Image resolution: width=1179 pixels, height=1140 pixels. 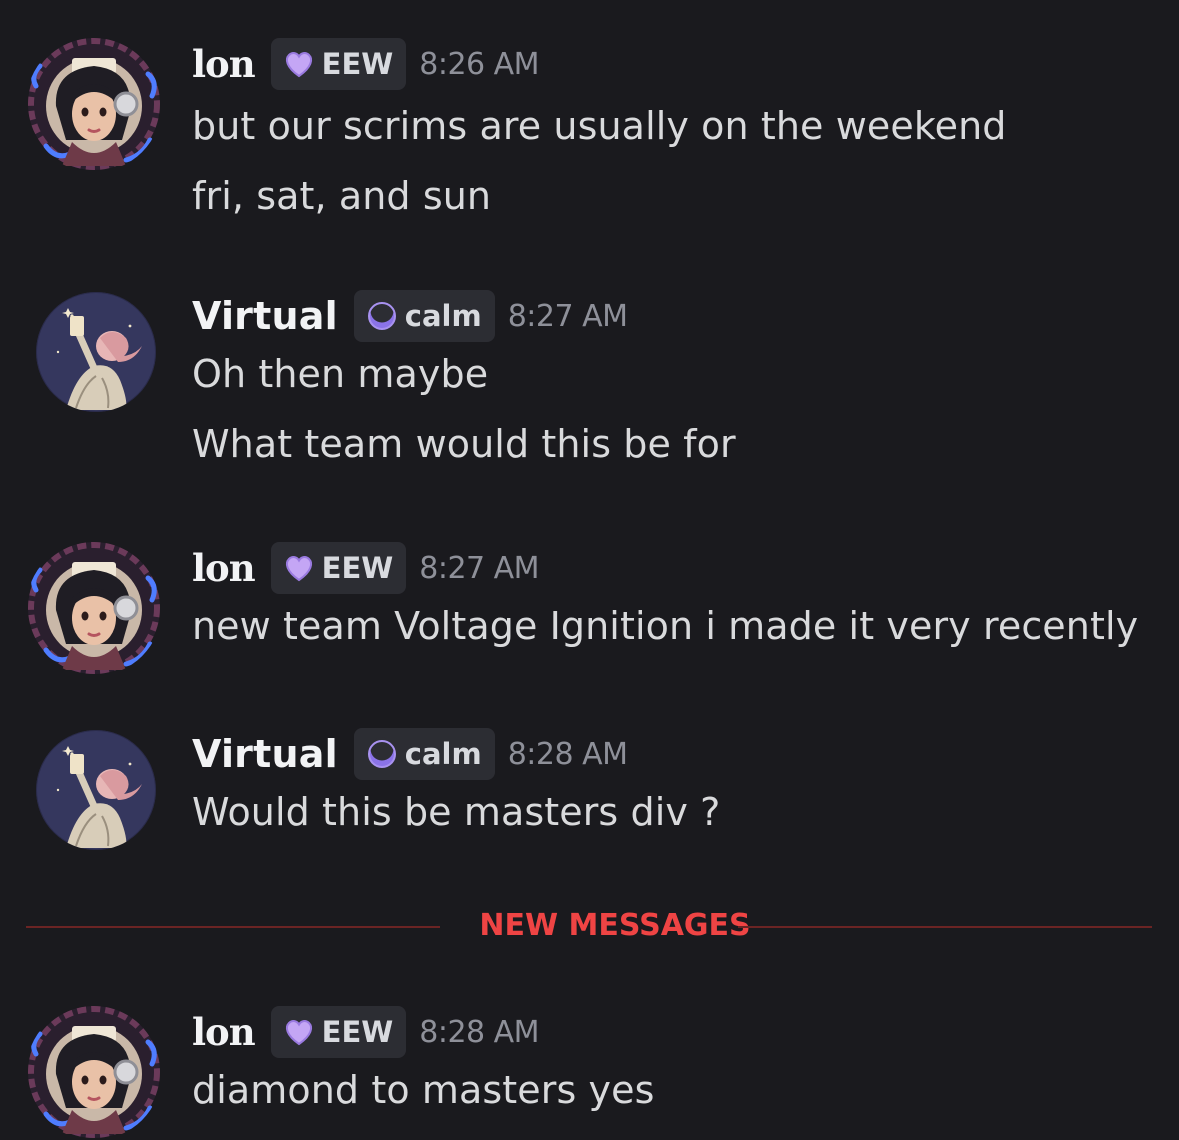 I want to click on message-text: Would this be masters div ?, so click(x=456, y=812).